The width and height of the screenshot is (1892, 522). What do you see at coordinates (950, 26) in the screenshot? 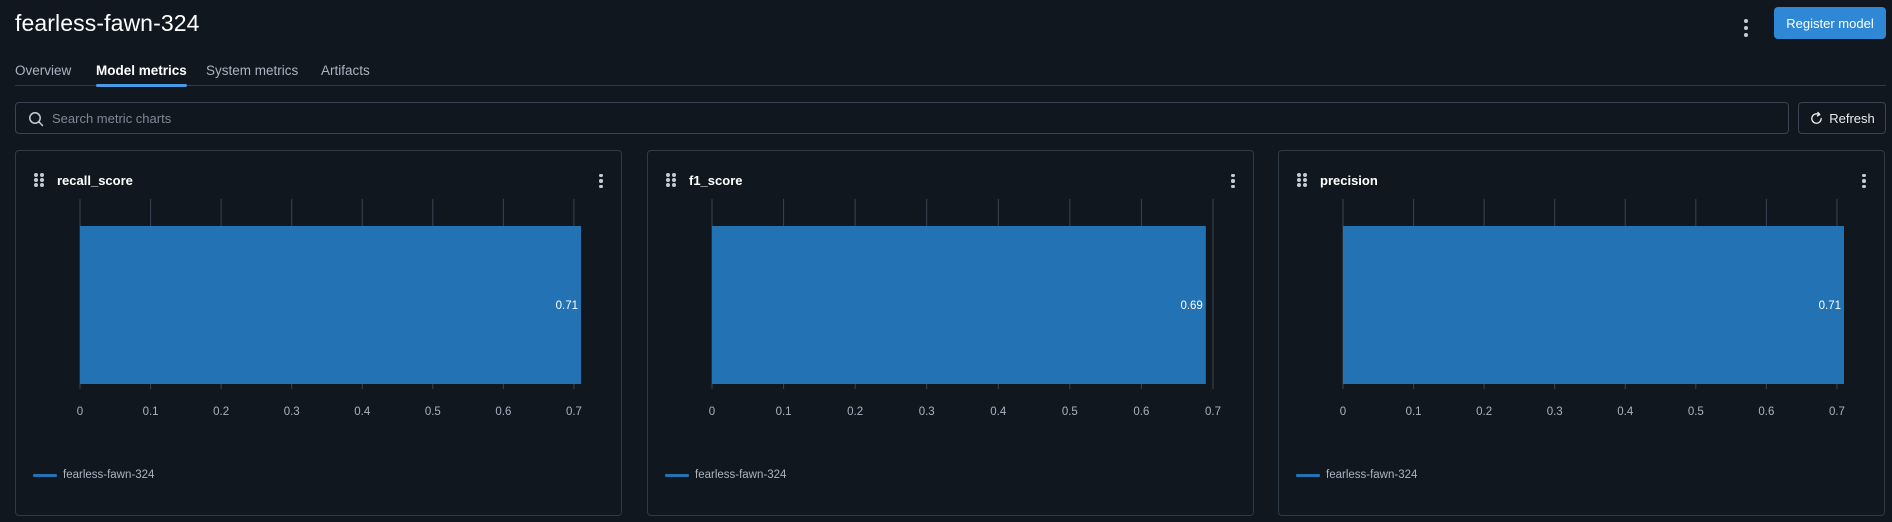
I see `page-header: fearless-fawn-324 Register model` at bounding box center [950, 26].